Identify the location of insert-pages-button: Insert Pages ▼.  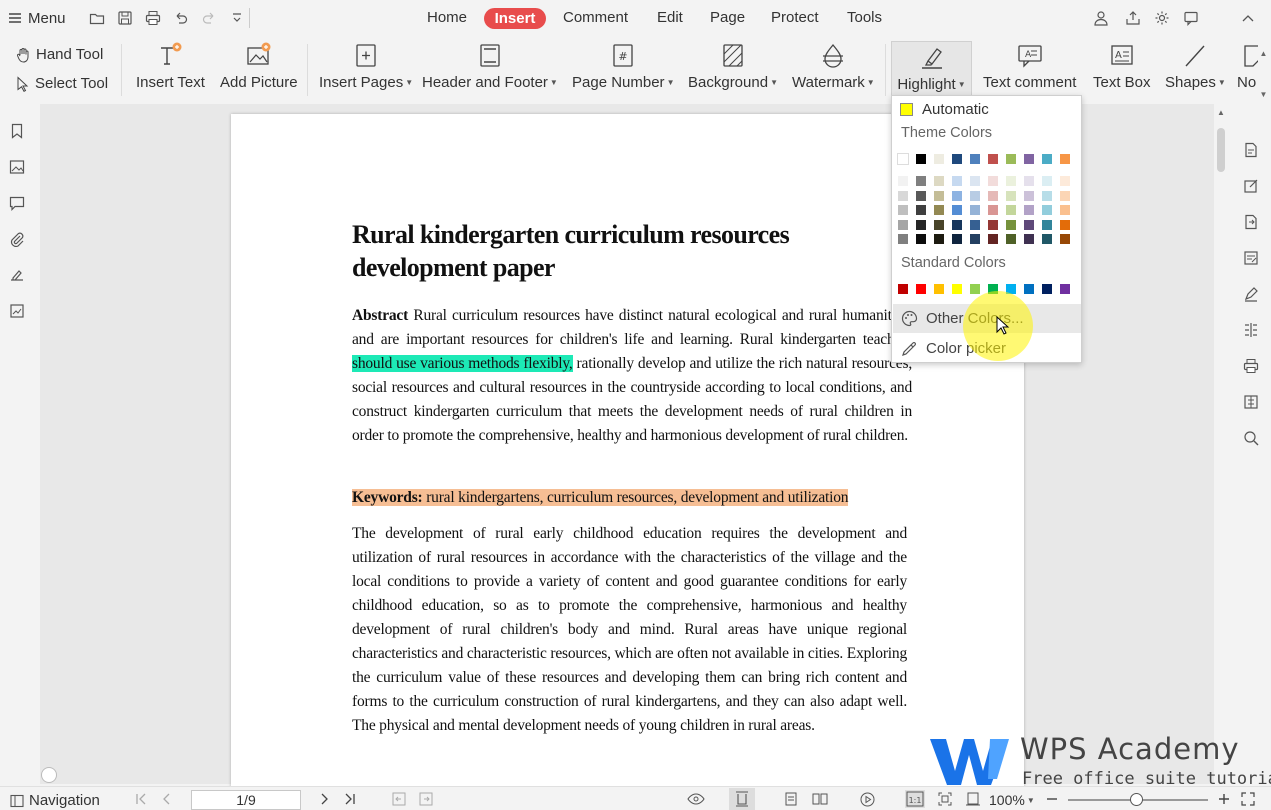
(366, 69).